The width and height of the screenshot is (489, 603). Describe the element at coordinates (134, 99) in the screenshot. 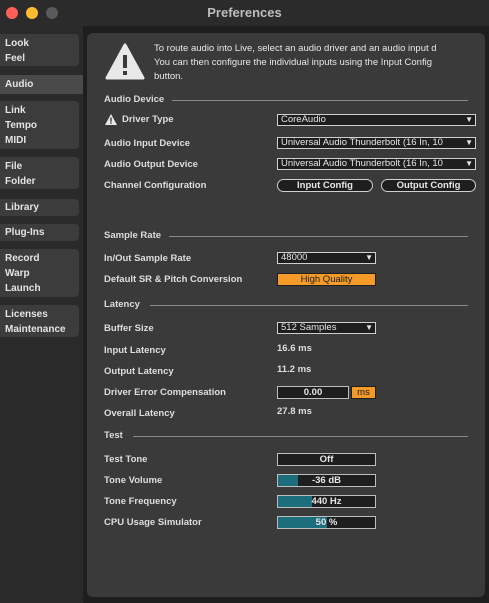

I see `section-heading-audio-device: Audio Device` at that location.